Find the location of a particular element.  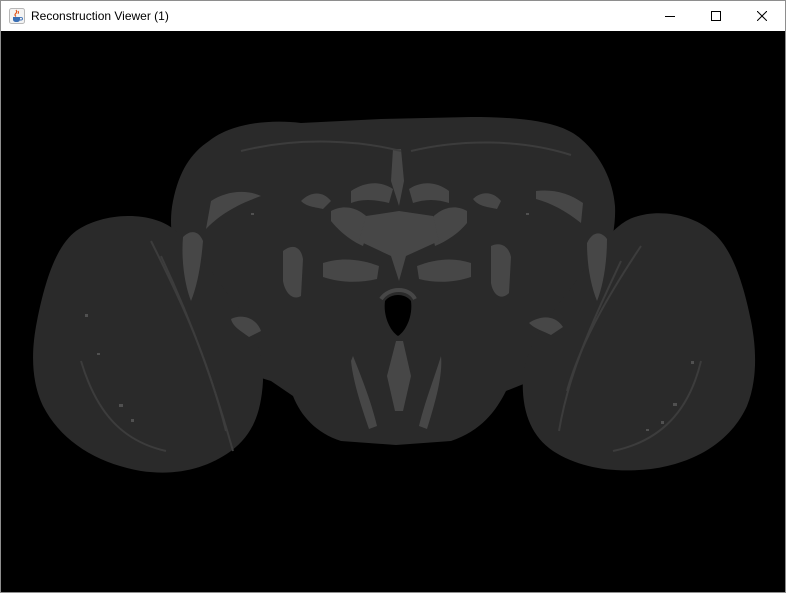

java-coffee-cup-icon is located at coordinates (17, 16).